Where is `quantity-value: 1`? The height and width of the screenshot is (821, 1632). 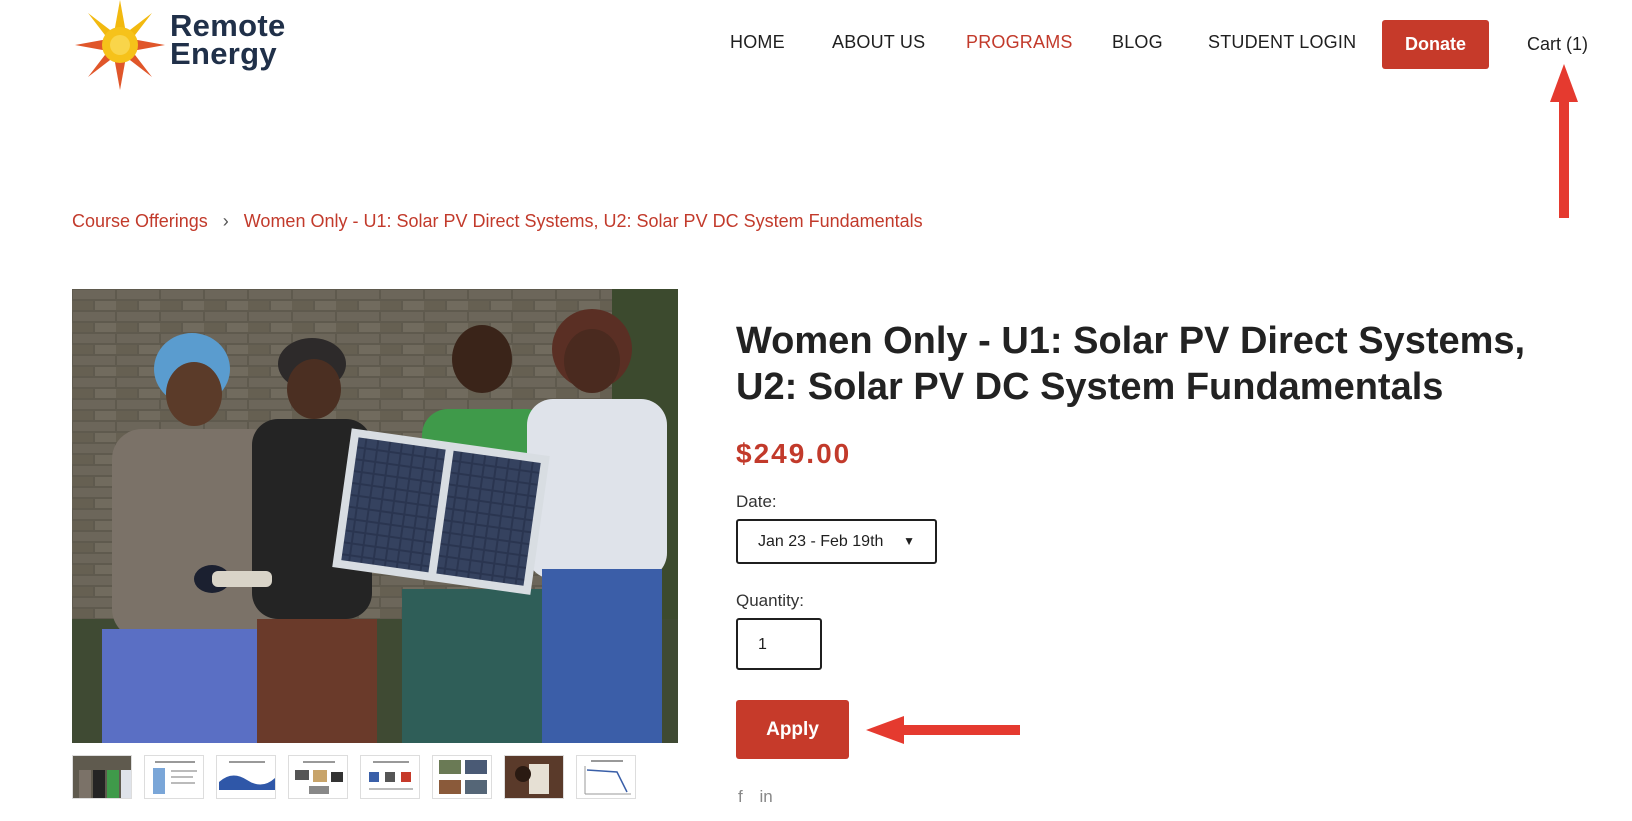 quantity-value: 1 is located at coordinates (762, 644).